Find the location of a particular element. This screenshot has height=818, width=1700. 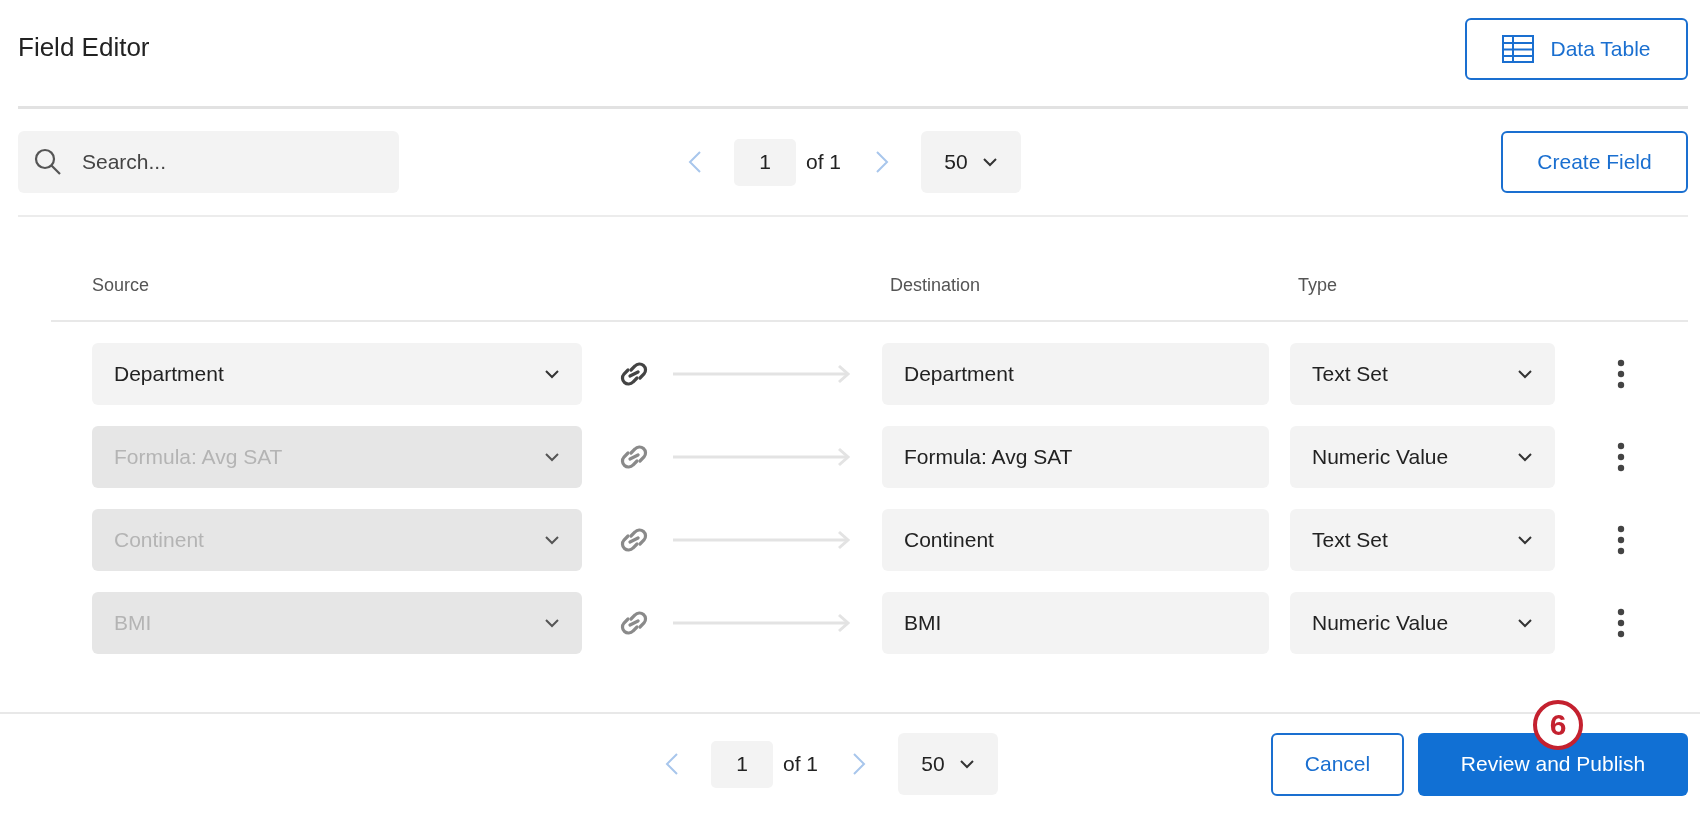

search-icon is located at coordinates (48, 162).